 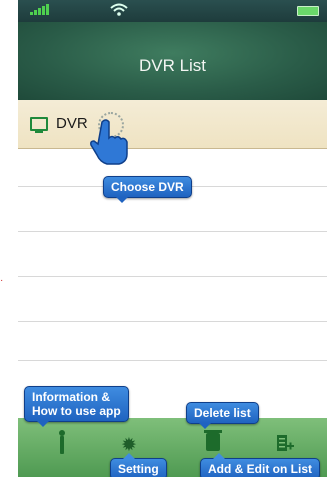 I want to click on setting-callout: Setting, so click(x=138, y=465).